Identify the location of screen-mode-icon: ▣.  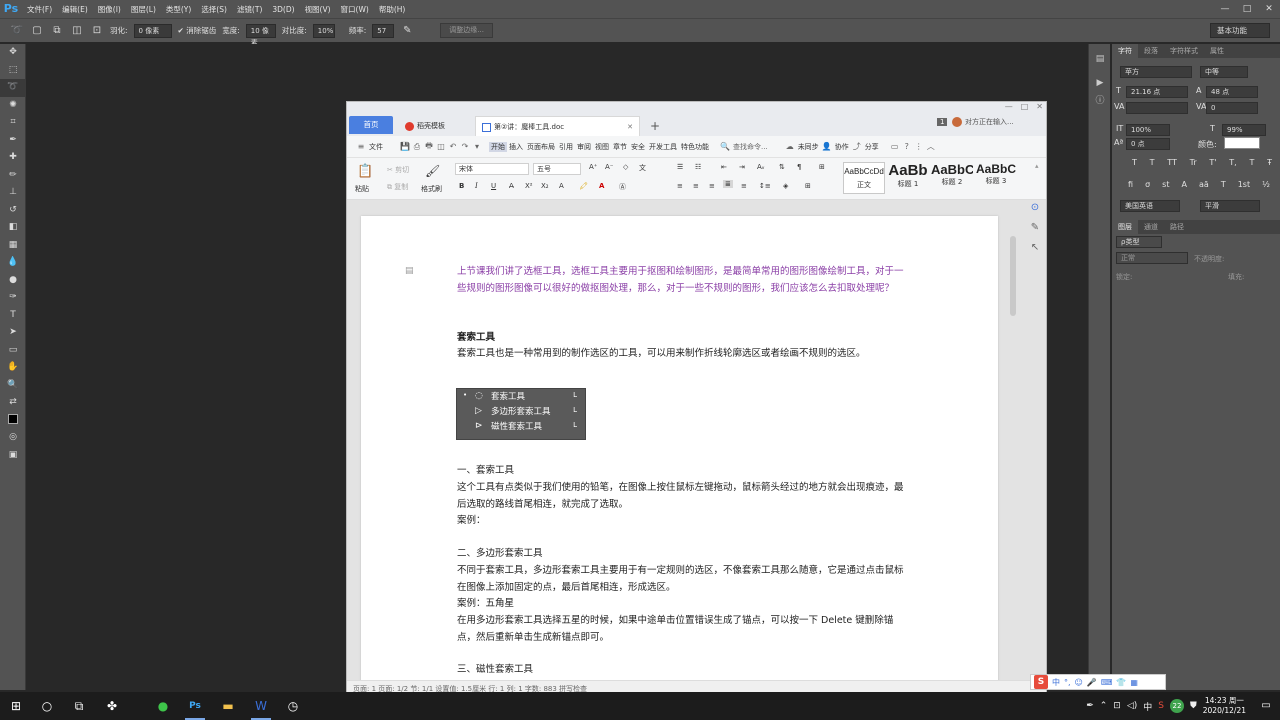
(13, 456).